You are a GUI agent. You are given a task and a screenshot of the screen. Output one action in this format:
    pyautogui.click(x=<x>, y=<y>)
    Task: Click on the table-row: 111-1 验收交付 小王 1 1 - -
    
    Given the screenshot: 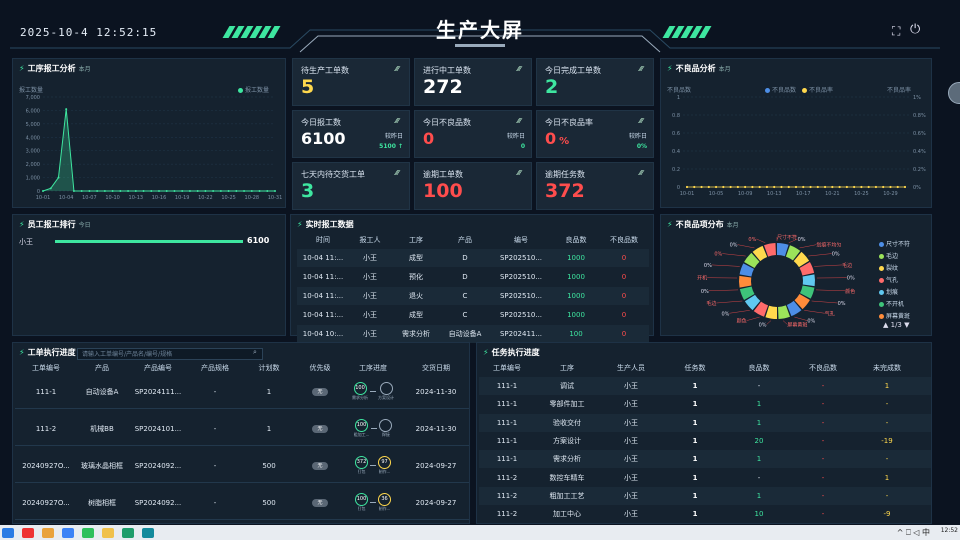 What is the action you would take?
    pyautogui.click(x=705, y=422)
    